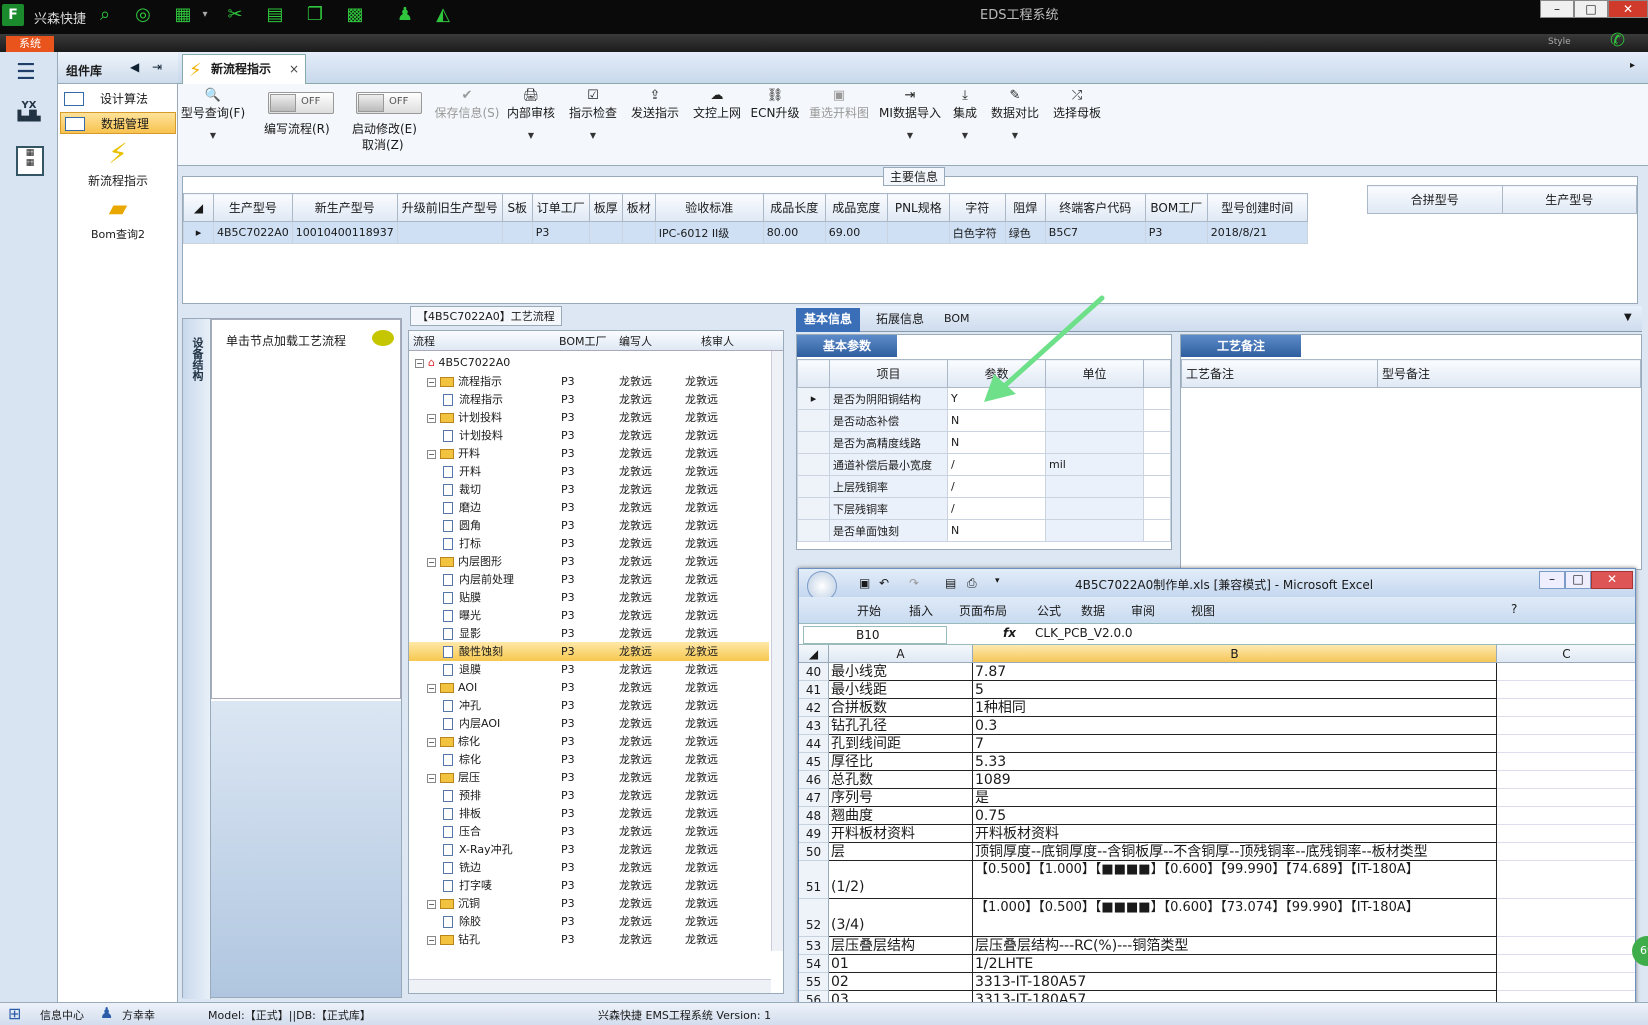 Image resolution: width=1648 pixels, height=1025 pixels. What do you see at coordinates (14, 1013) in the screenshot?
I see `windows-icon: ⊞` at bounding box center [14, 1013].